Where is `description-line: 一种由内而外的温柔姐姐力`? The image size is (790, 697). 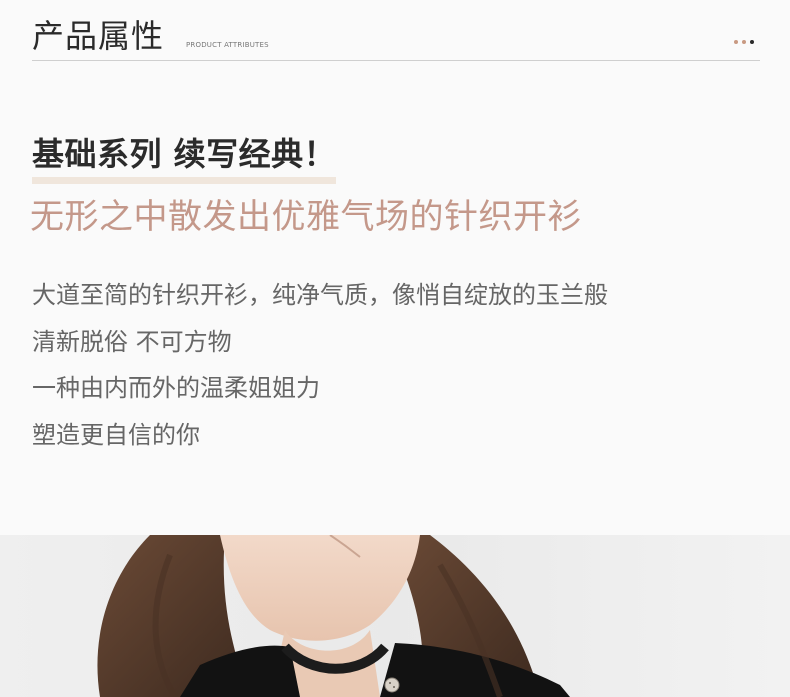 description-line: 一种由内而外的温柔姐姐力 is located at coordinates (176, 388).